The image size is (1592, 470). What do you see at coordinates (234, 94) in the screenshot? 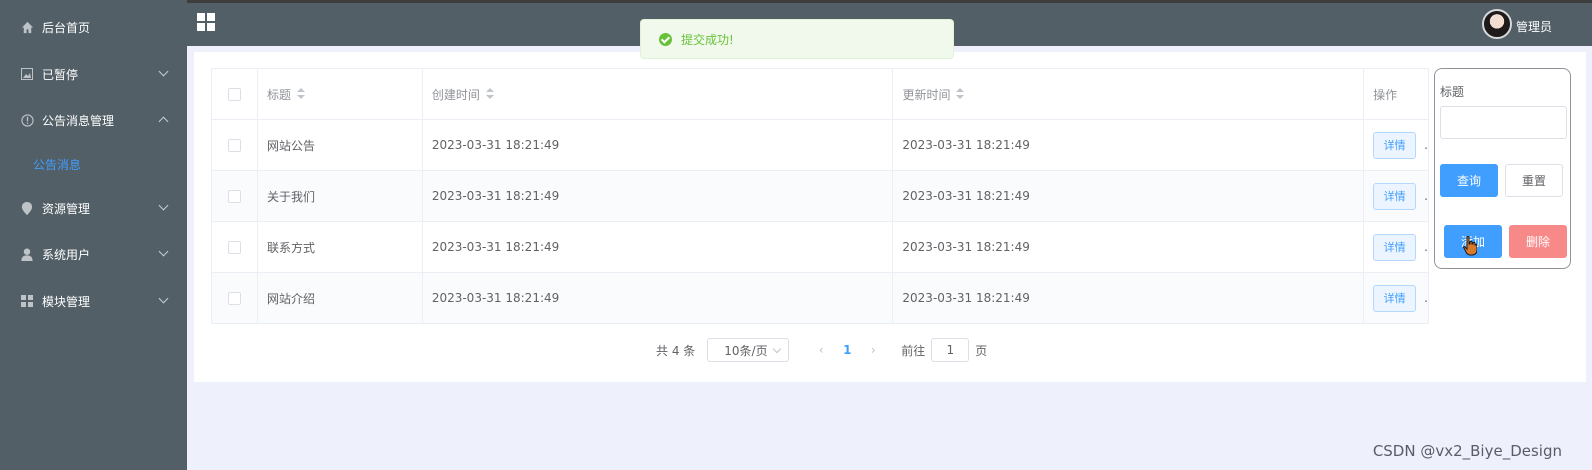
I see `select-all-checkbox` at bounding box center [234, 94].